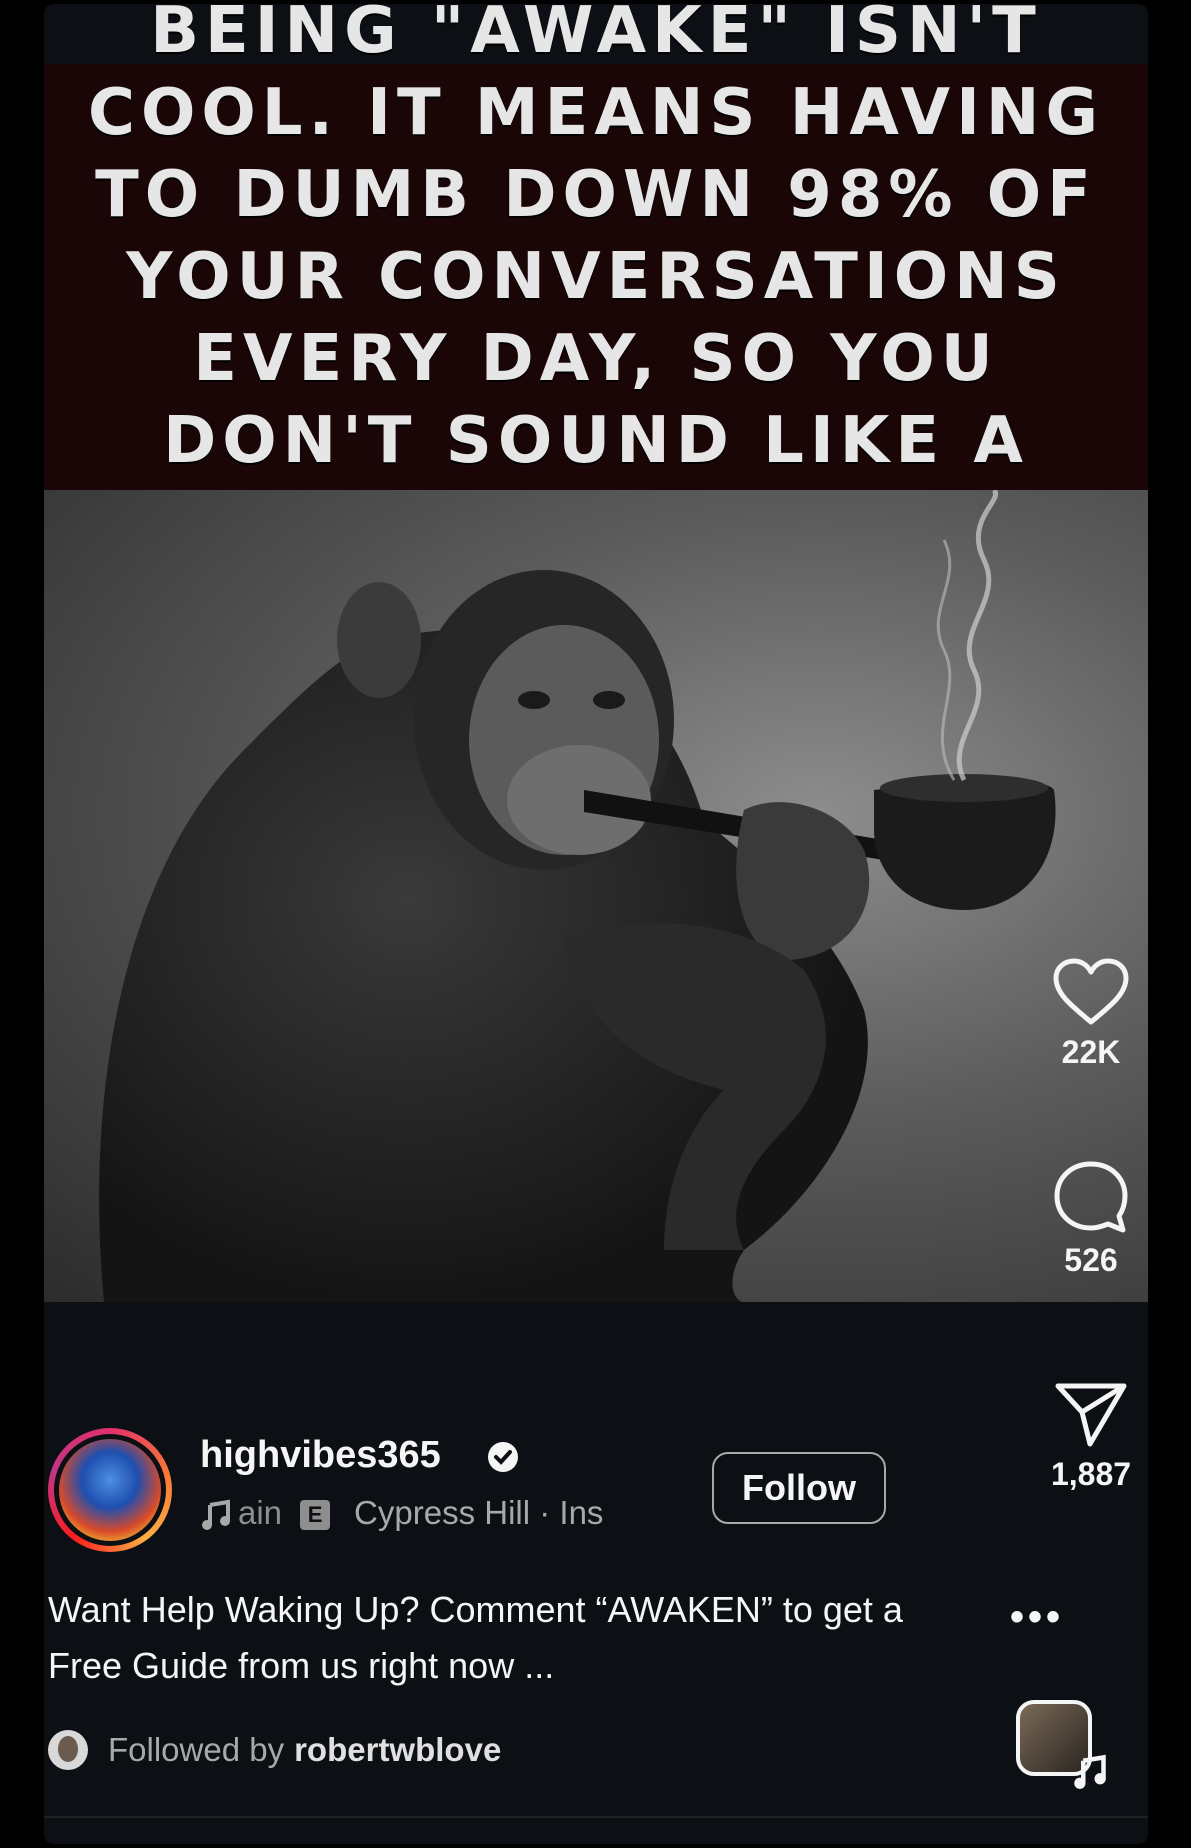 The height and width of the screenshot is (1848, 1191). I want to click on track-name: ain, so click(260, 1512).